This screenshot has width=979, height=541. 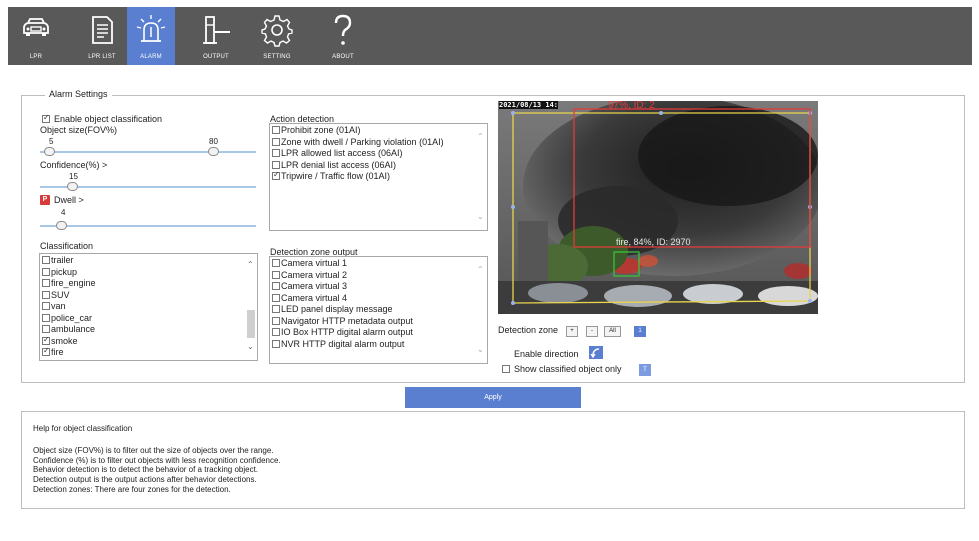 What do you see at coordinates (59, 272) in the screenshot?
I see `list-item-pickup: pickup` at bounding box center [59, 272].